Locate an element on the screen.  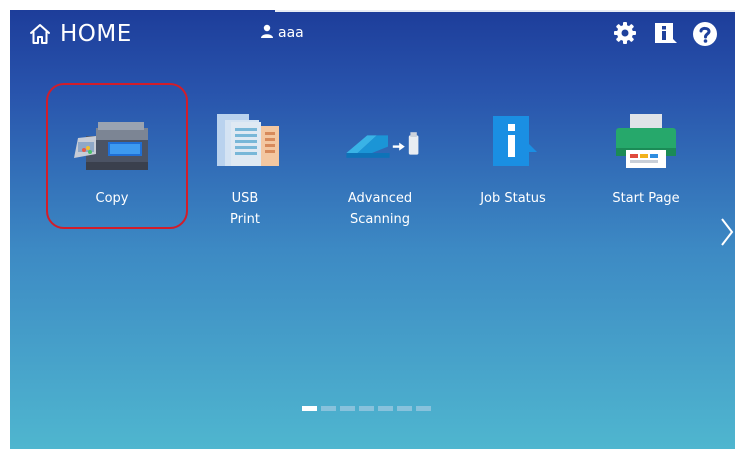
home-button: HOME is located at coordinates (80, 34).